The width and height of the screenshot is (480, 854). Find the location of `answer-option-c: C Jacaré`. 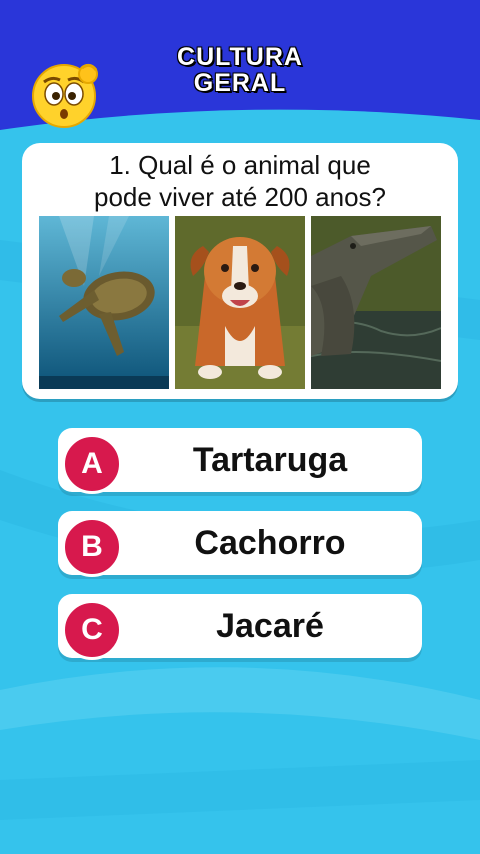

answer-option-c: C Jacaré is located at coordinates (240, 627).